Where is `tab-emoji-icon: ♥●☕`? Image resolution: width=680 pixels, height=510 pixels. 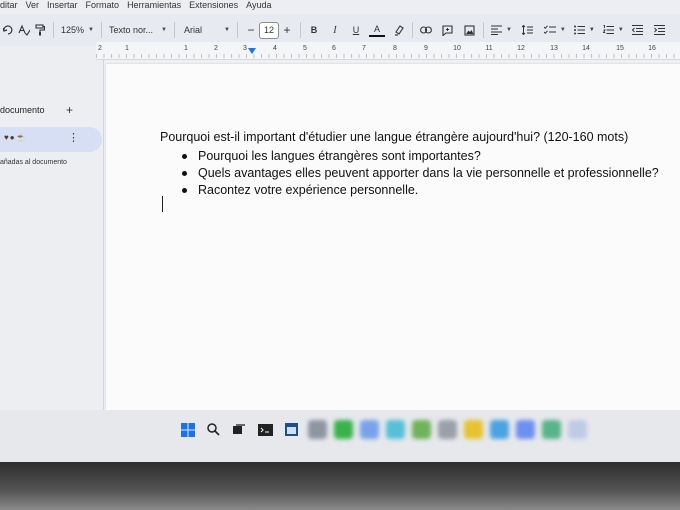
tab-emoji-icon: ♥●☕ is located at coordinates (15, 137).